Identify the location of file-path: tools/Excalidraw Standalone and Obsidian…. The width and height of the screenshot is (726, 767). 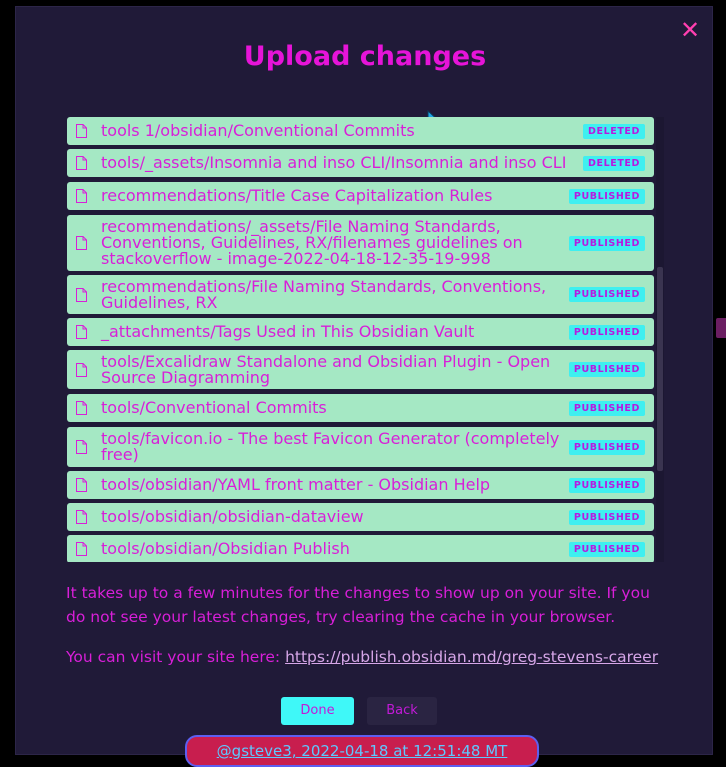
(326, 369).